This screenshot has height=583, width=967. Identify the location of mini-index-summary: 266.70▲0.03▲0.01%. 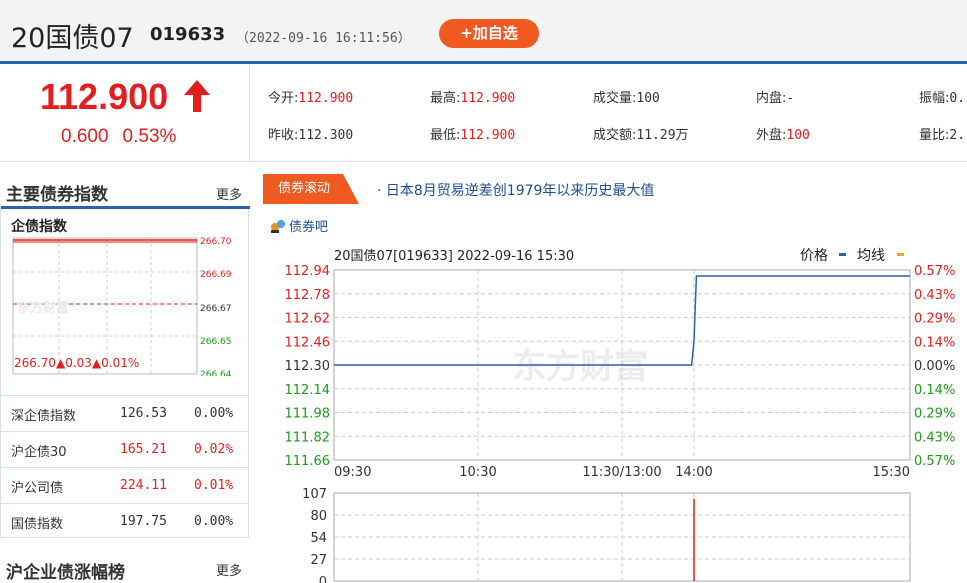
(76, 363).